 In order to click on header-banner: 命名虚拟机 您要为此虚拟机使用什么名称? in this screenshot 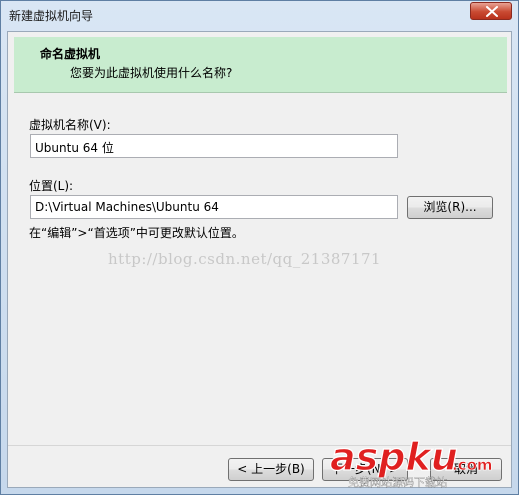, I will do `click(260, 65)`.